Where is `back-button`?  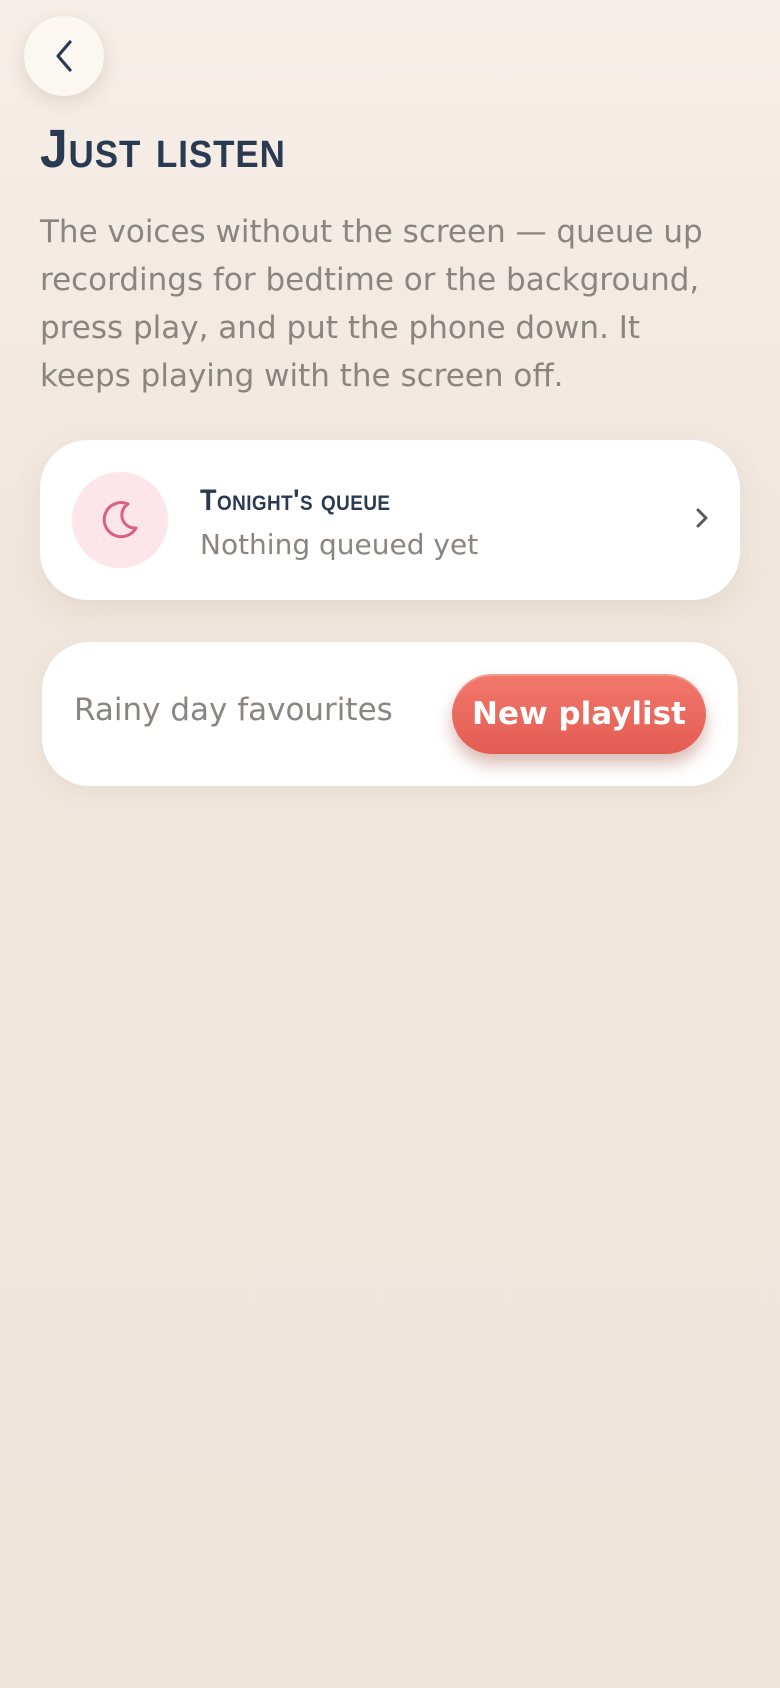 back-button is located at coordinates (64, 56).